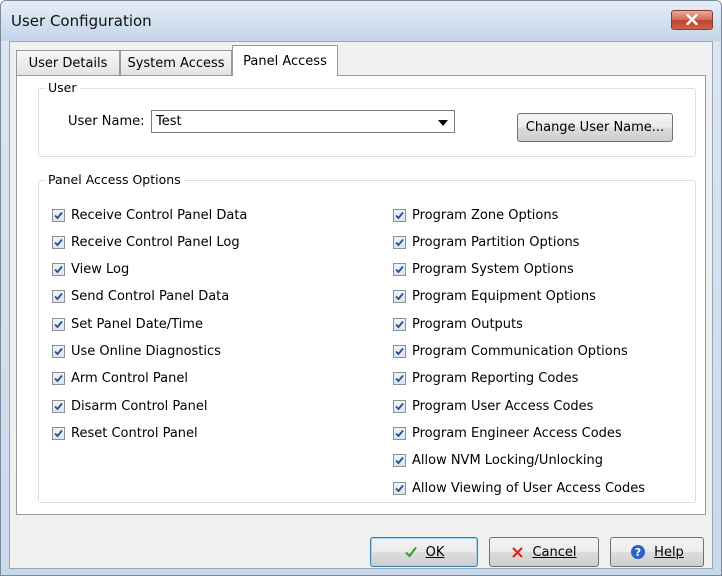  I want to click on tab-panel-access: Panel Access, so click(285, 60).